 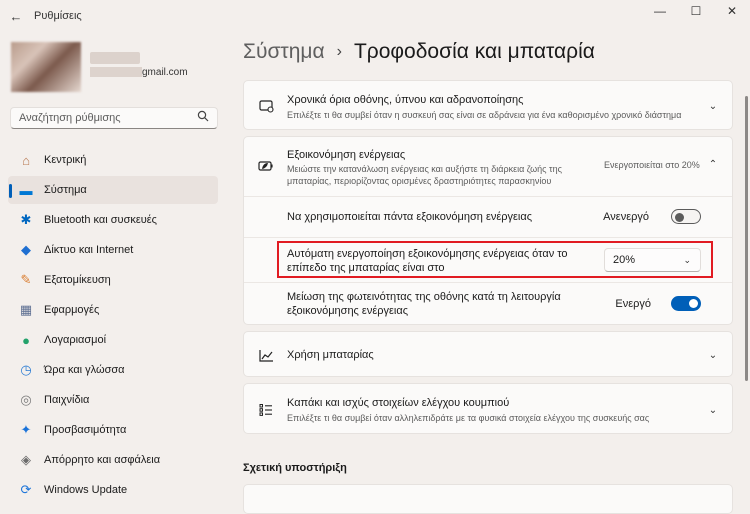 I want to click on gaming-icon: ◎, so click(x=26, y=399).